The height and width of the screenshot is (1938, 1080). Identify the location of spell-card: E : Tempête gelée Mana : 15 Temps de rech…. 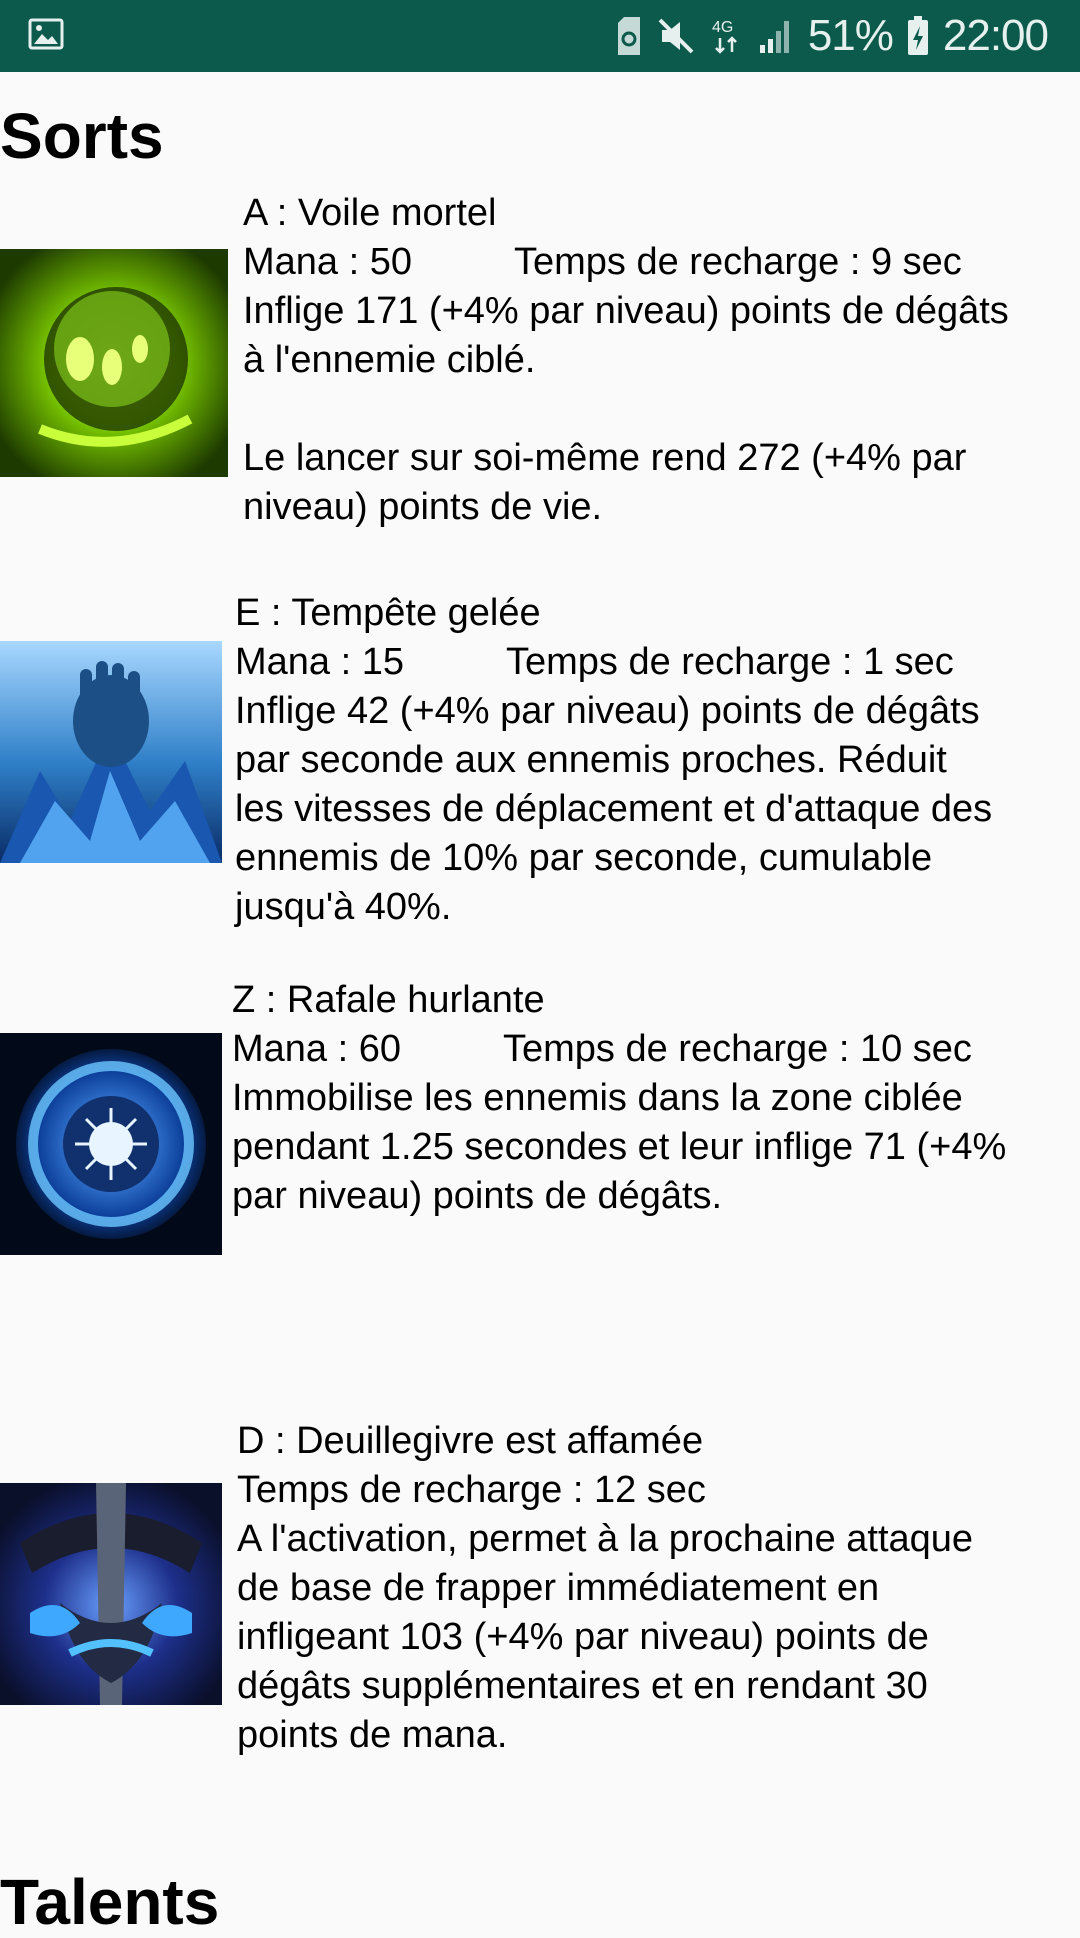
(657, 760).